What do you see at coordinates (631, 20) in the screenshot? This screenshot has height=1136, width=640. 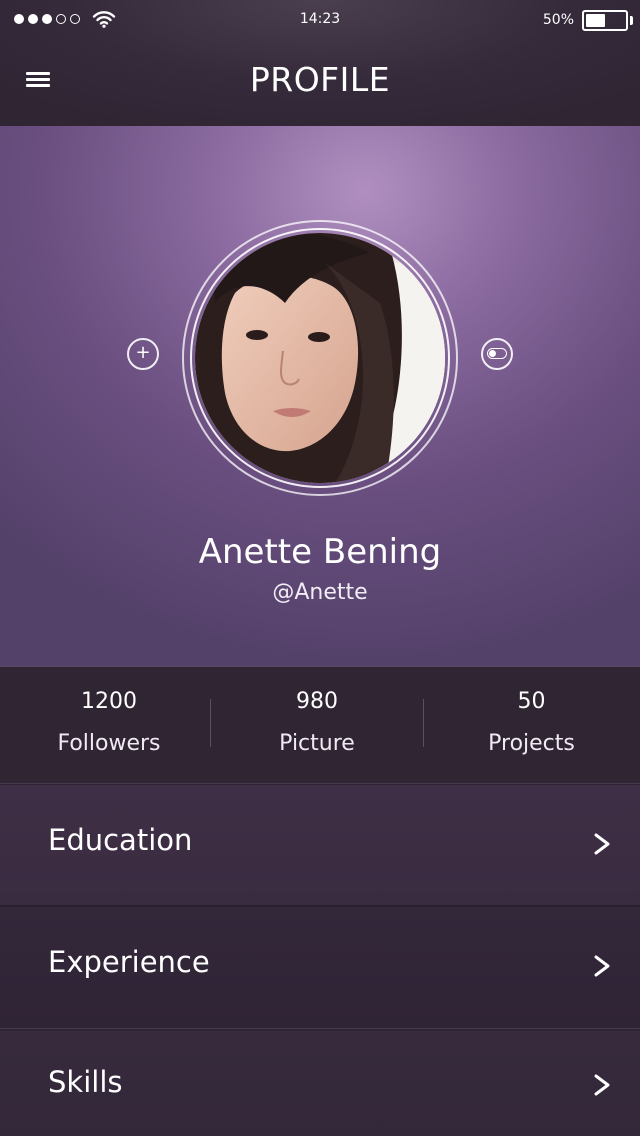 I see `battery-tip` at bounding box center [631, 20].